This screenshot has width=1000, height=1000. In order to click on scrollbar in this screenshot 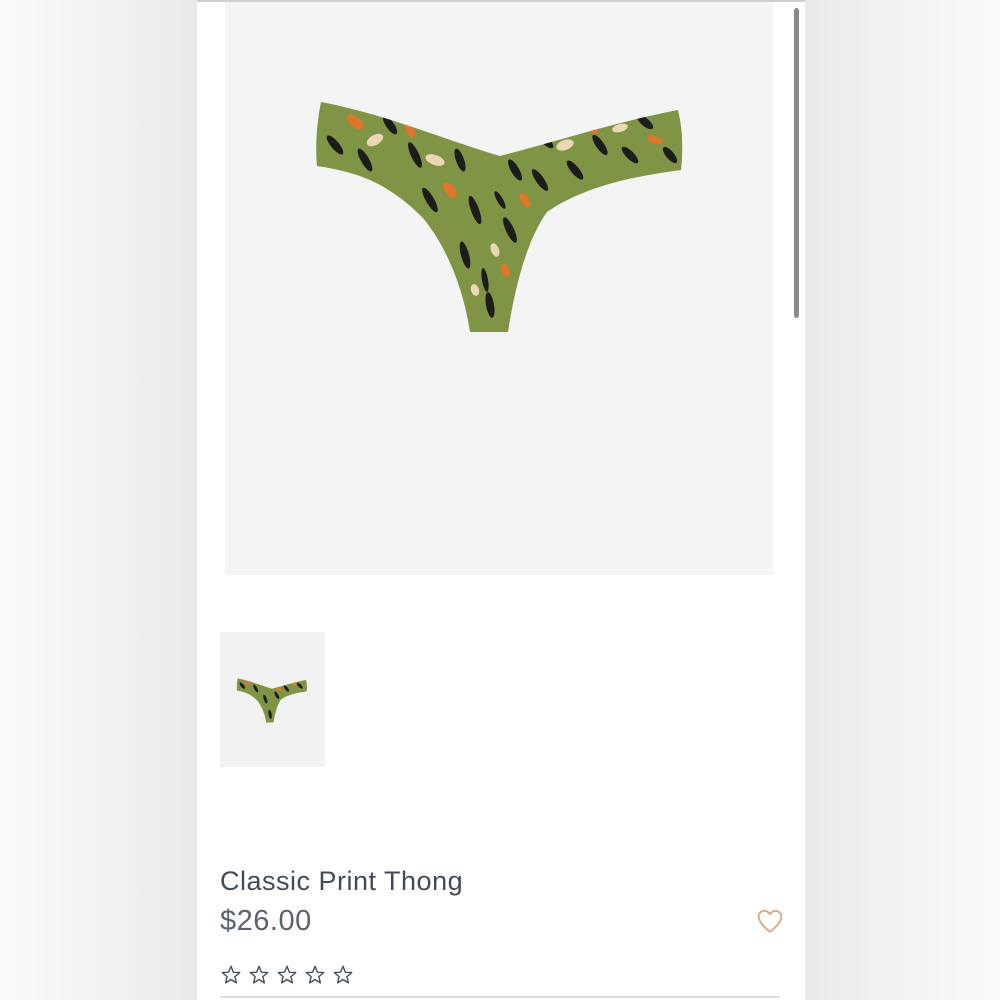, I will do `click(796, 163)`.